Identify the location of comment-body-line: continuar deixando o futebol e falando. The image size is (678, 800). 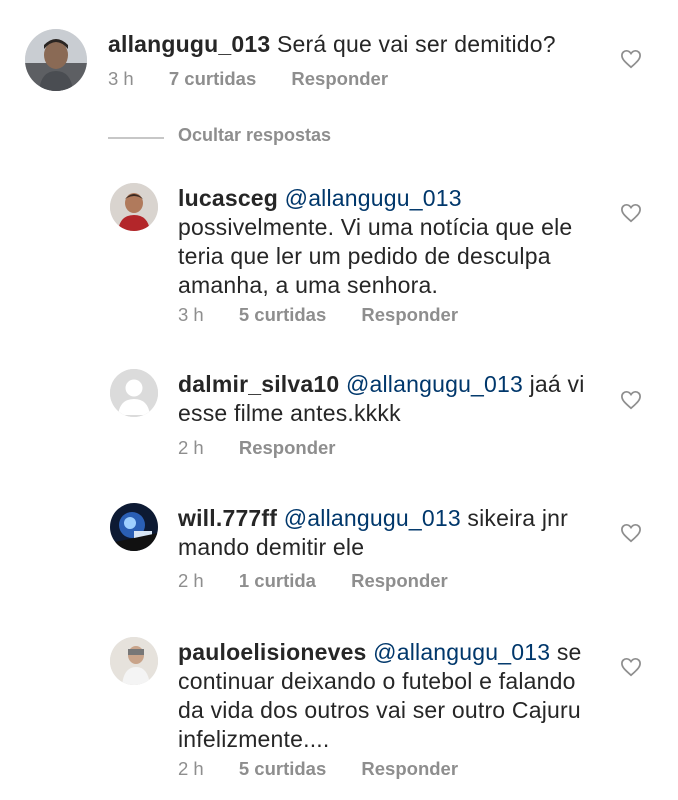
(377, 681).